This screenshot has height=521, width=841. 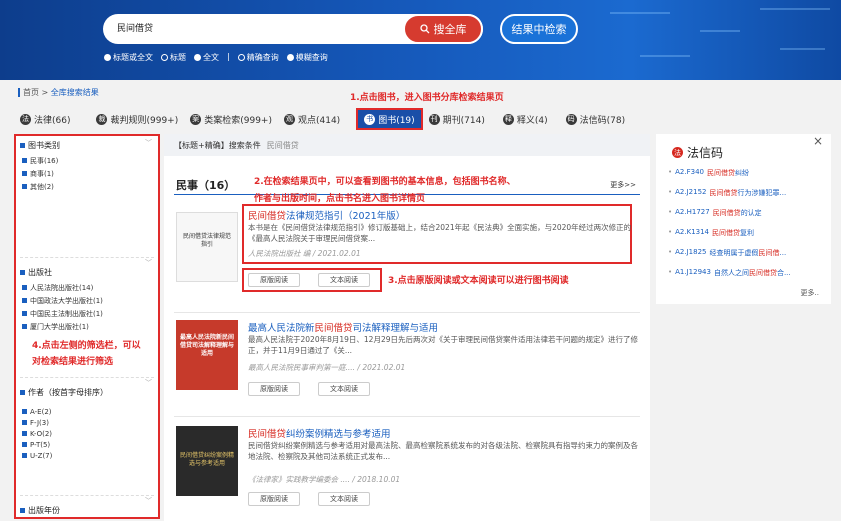 What do you see at coordinates (407, 145) in the screenshot?
I see `search-condition-bar: 【标题+精确】搜索条件 民间借贷` at bounding box center [407, 145].